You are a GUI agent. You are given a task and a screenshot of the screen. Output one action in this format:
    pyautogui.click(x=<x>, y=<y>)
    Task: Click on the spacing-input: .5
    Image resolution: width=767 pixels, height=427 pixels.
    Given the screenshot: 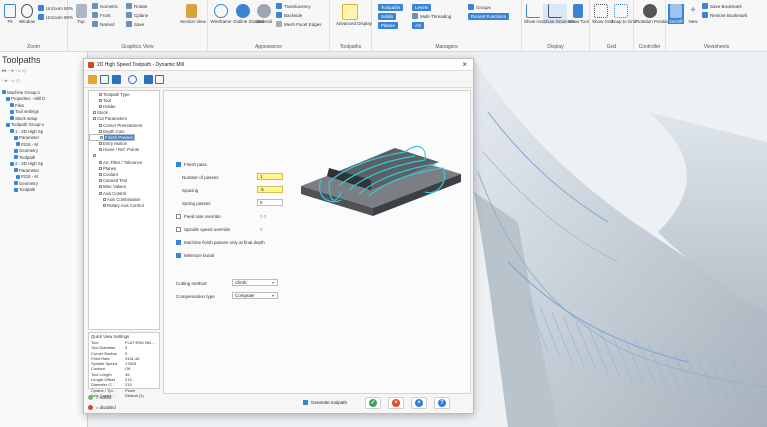 What is the action you would take?
    pyautogui.click(x=270, y=189)
    